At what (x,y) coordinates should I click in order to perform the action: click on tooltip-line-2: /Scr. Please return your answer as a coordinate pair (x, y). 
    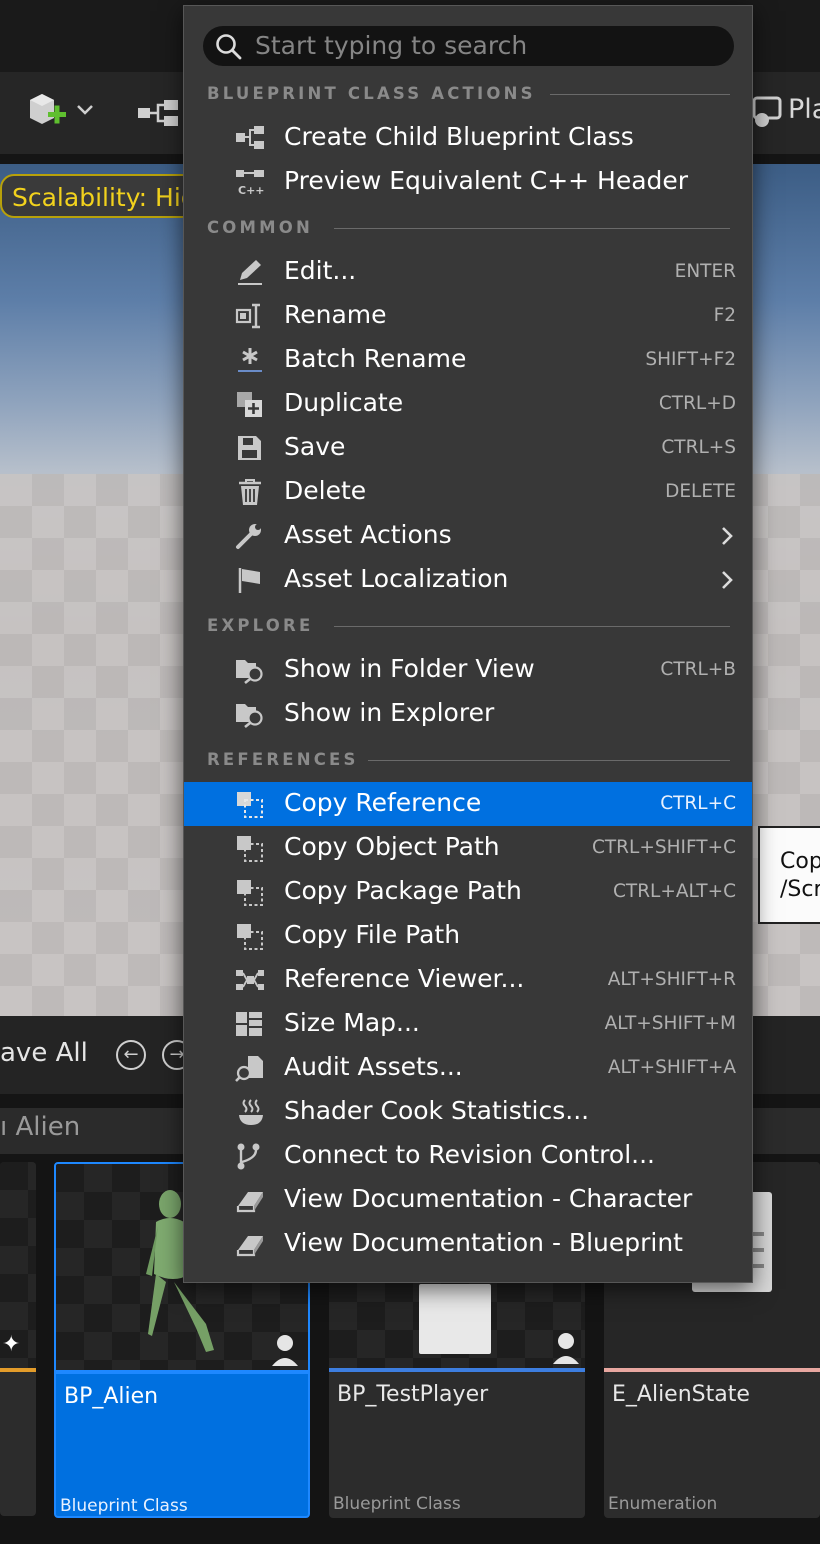
    Looking at the image, I should click on (800, 889).